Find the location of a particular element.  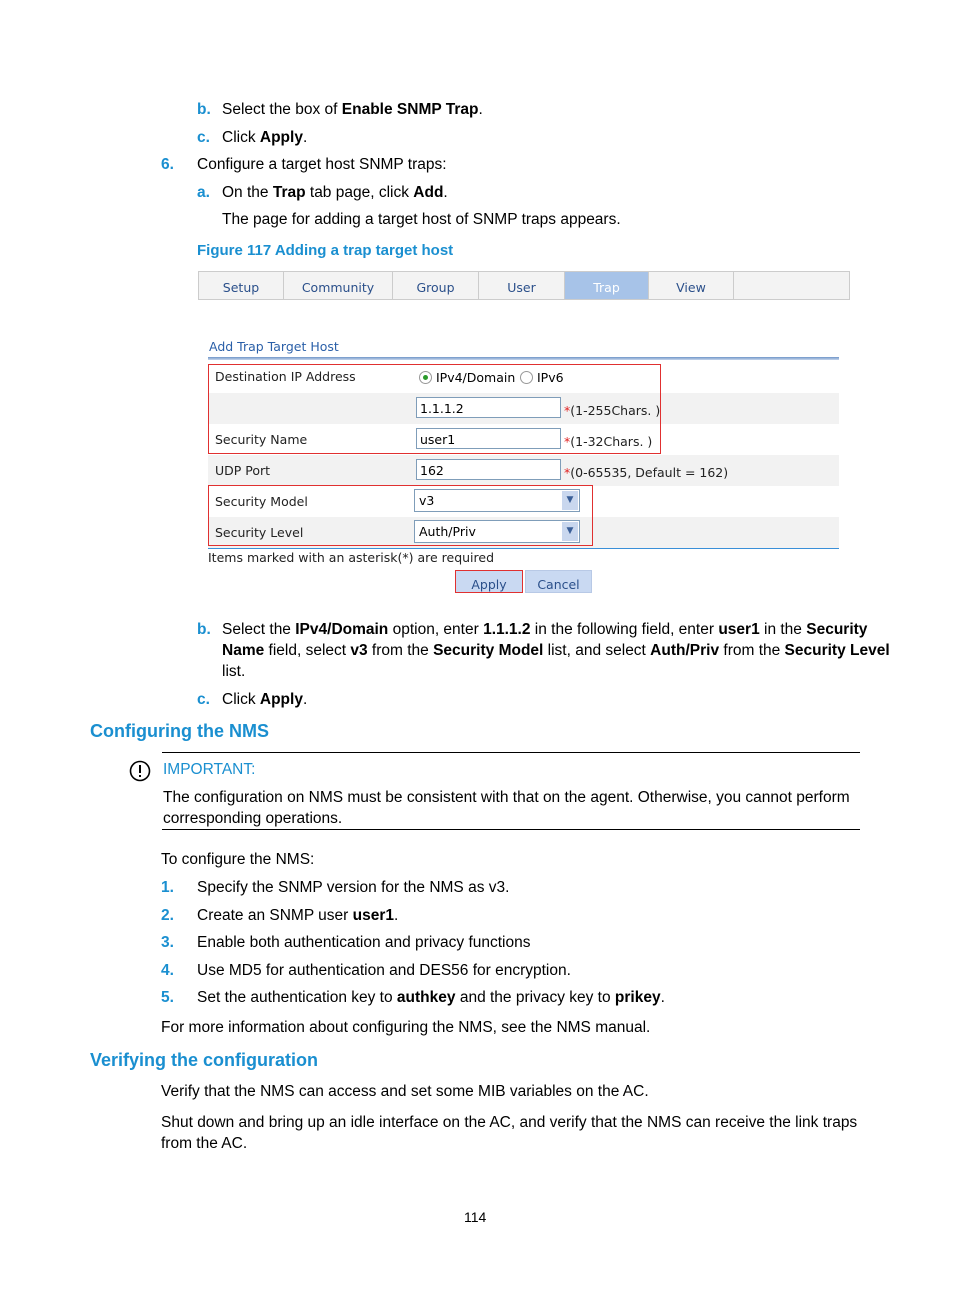

step-marker: 5. is located at coordinates (167, 997).